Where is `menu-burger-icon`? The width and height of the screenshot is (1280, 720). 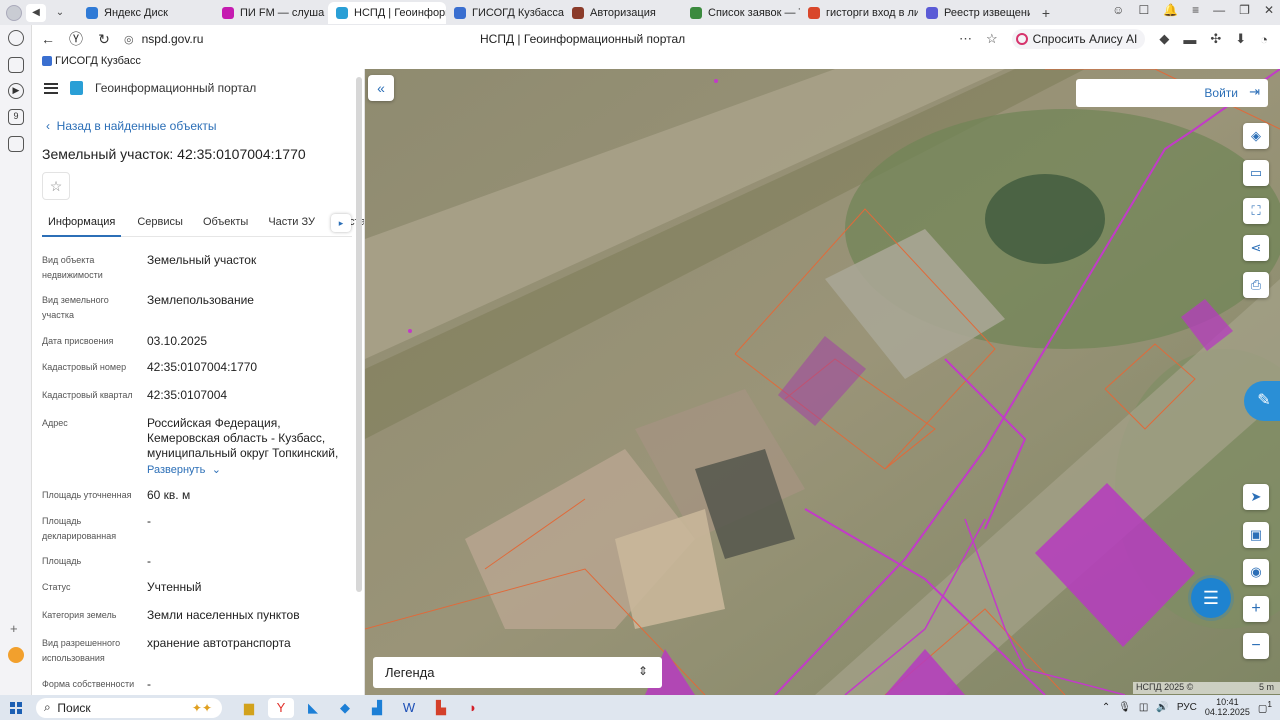 menu-burger-icon is located at coordinates (51, 88).